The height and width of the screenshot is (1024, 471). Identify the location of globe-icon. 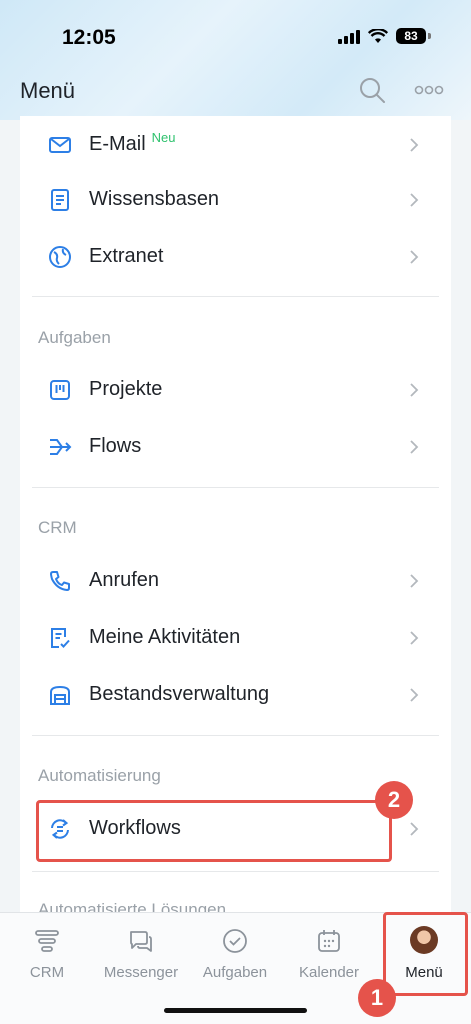
(60, 256).